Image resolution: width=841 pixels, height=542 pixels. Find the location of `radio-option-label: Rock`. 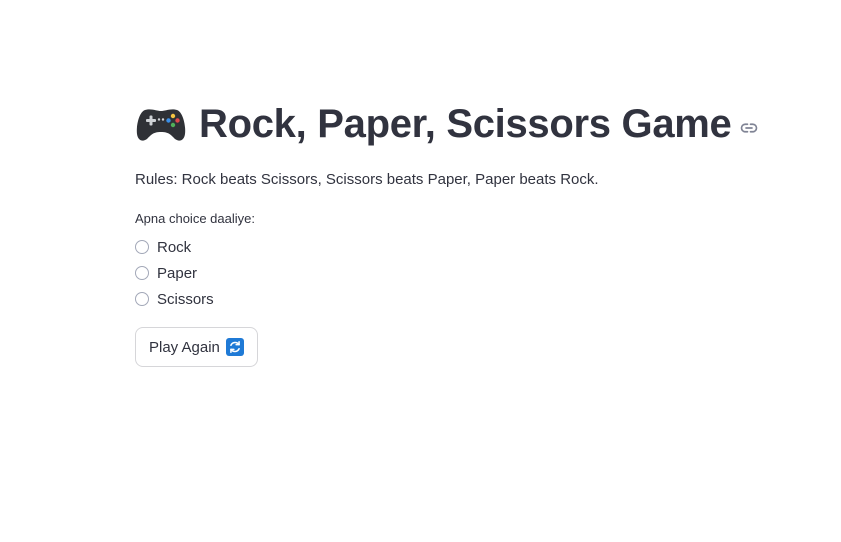

radio-option-label: Rock is located at coordinates (174, 247).